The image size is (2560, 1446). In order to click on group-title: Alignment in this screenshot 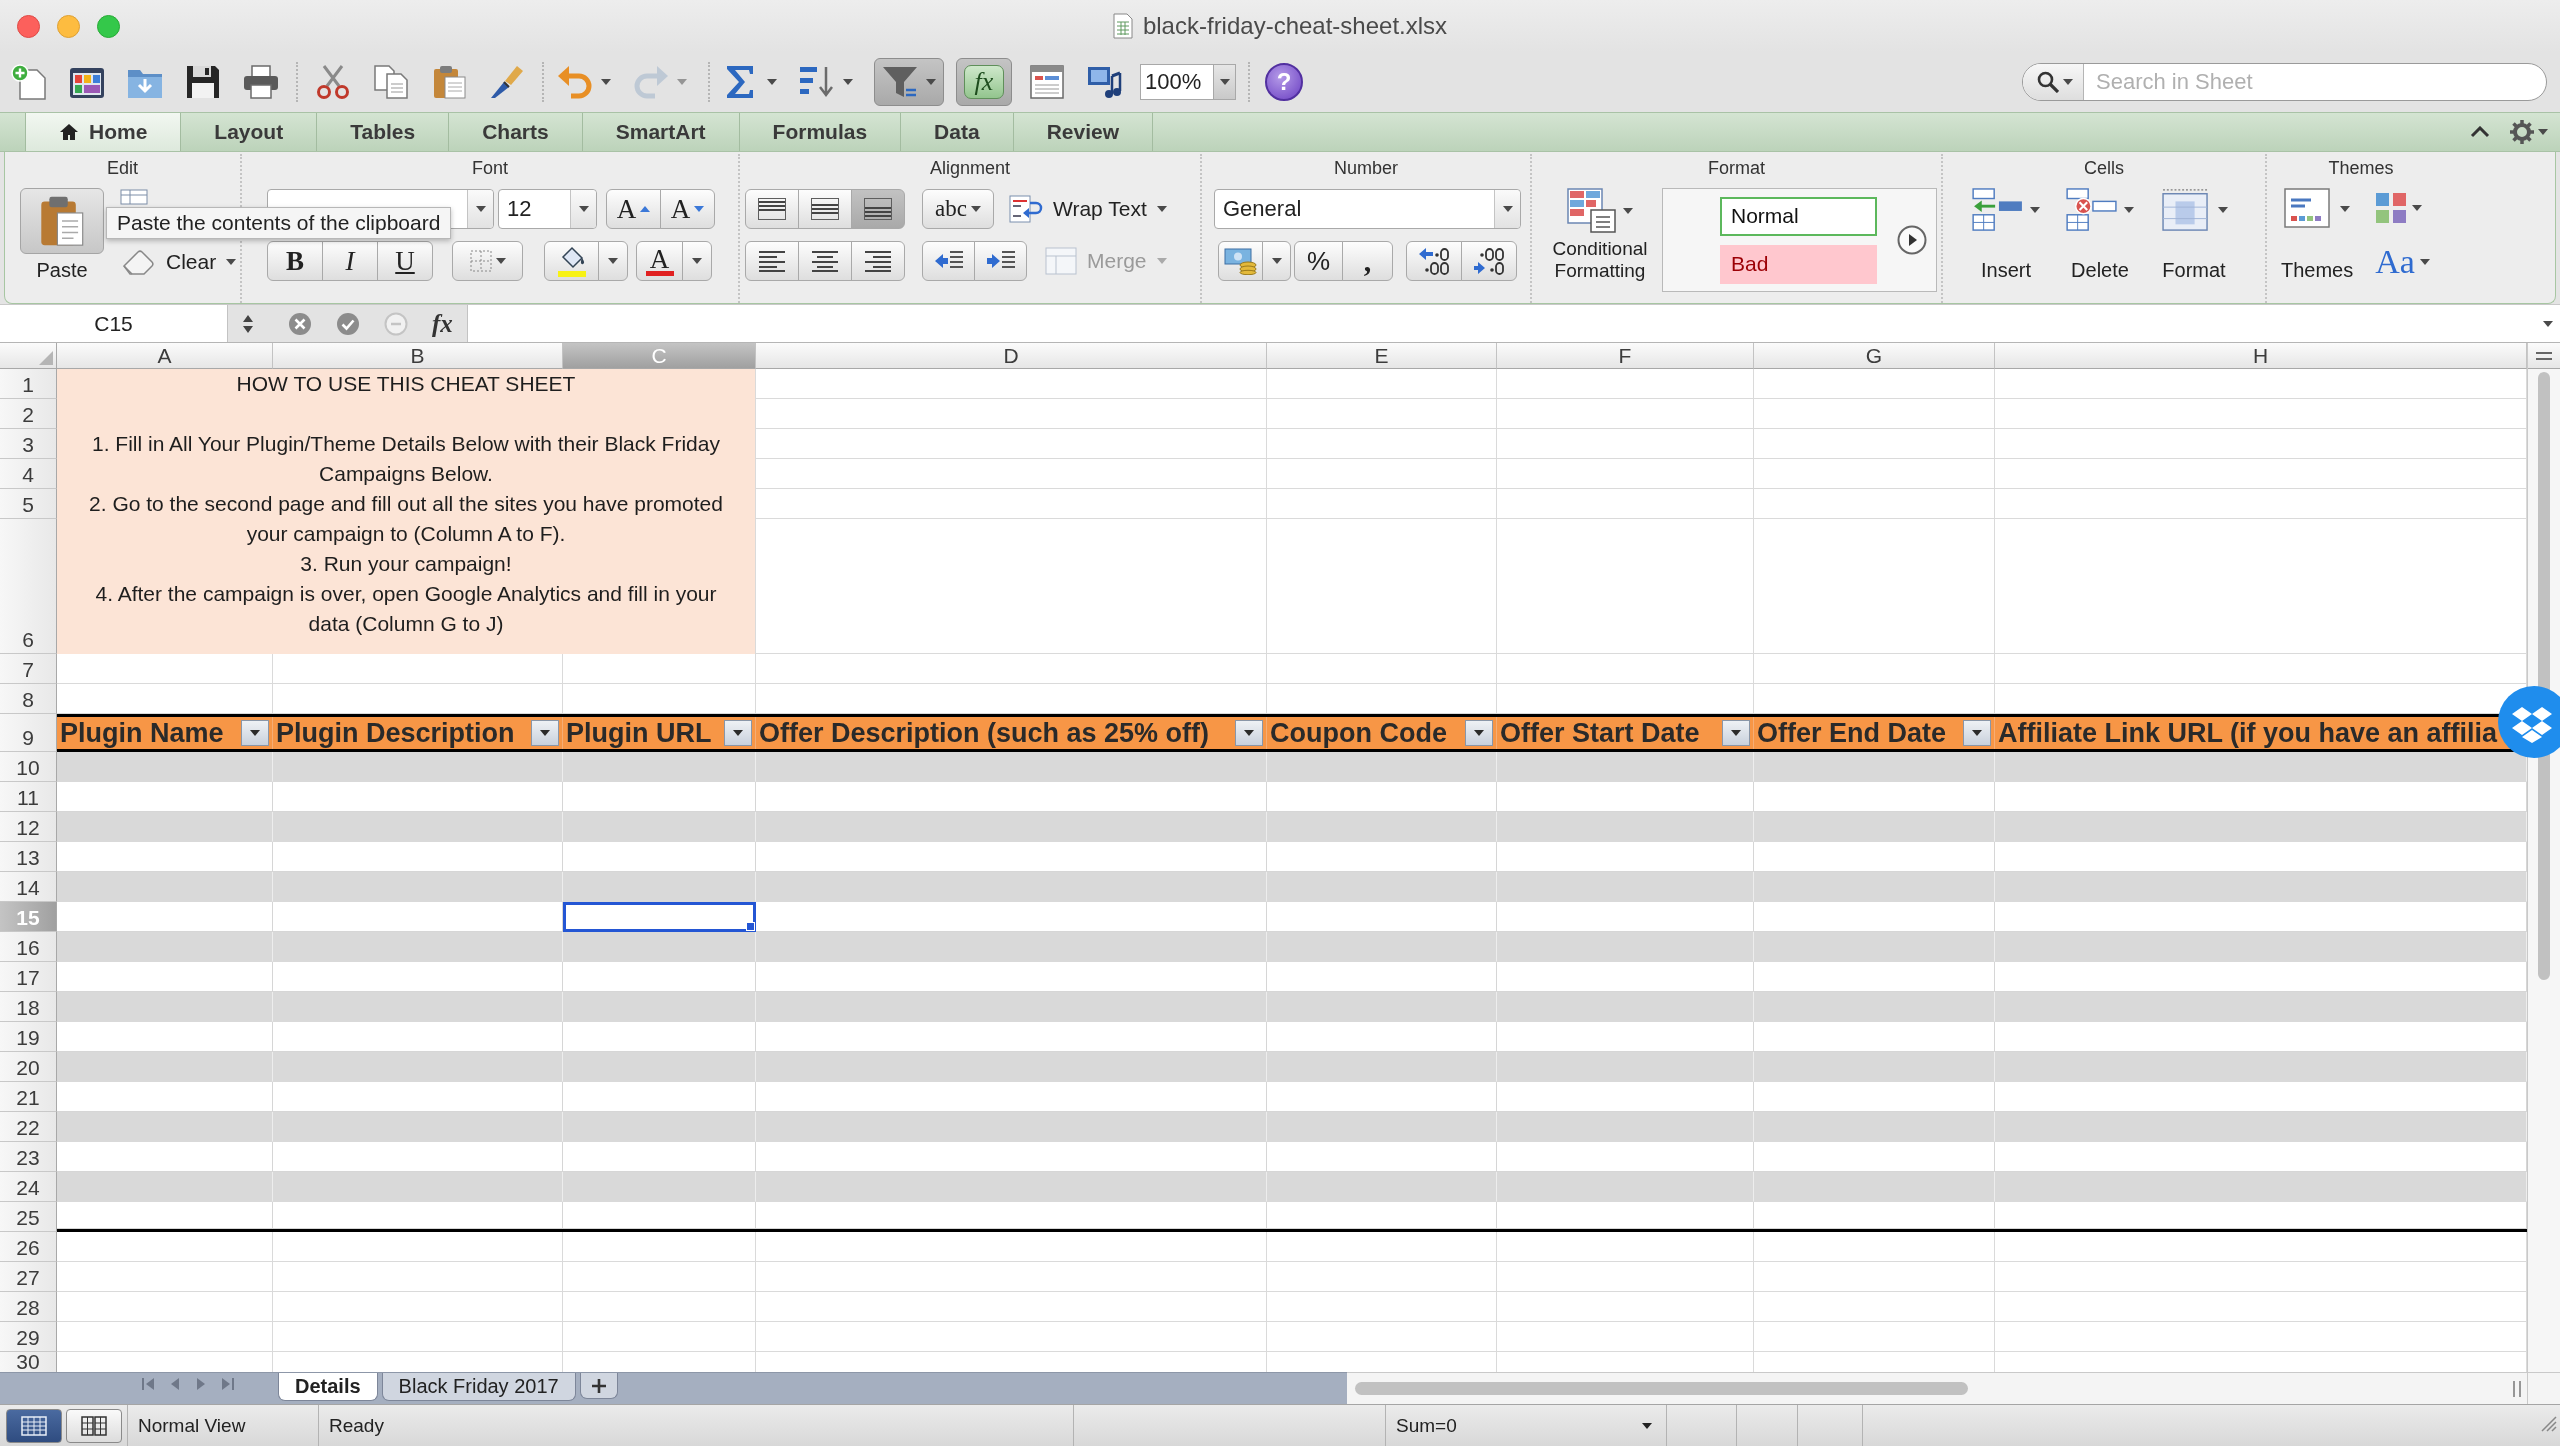, I will do `click(969, 168)`.